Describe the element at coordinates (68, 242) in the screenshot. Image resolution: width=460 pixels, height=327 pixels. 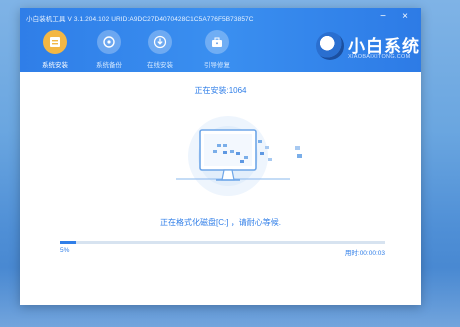
I see `progress-fill` at that location.